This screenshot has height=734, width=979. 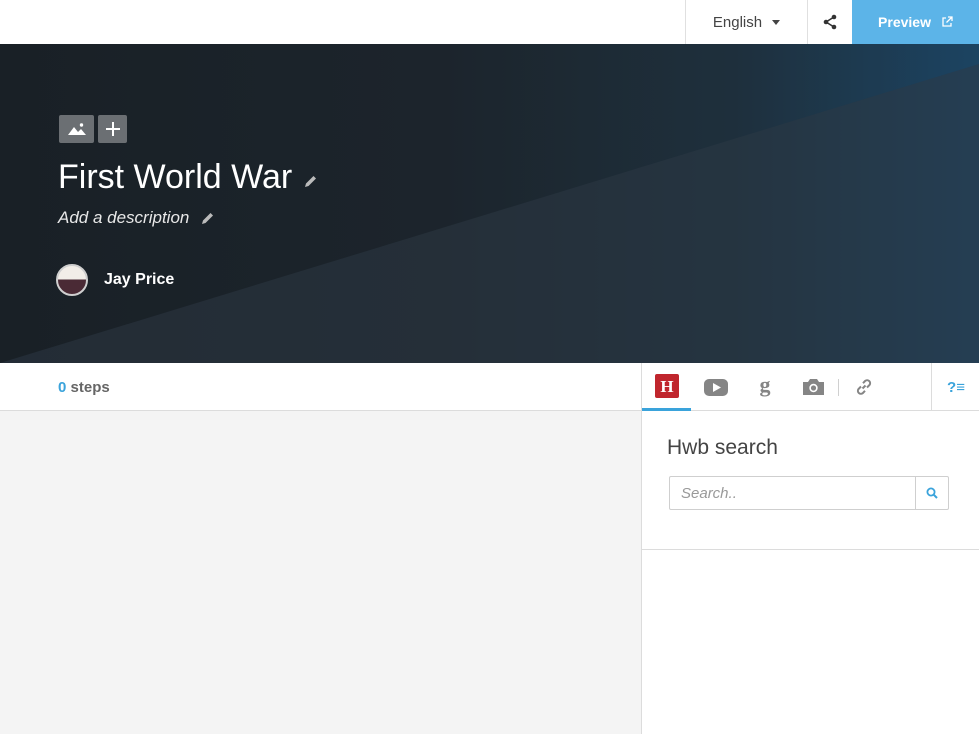 What do you see at coordinates (139, 280) in the screenshot?
I see `author-name: Jay Price` at bounding box center [139, 280].